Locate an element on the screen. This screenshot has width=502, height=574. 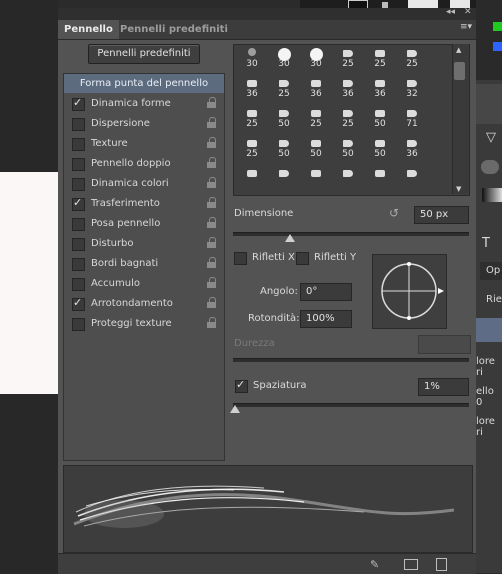
close-icon: ✕ is located at coordinates (468, 12).